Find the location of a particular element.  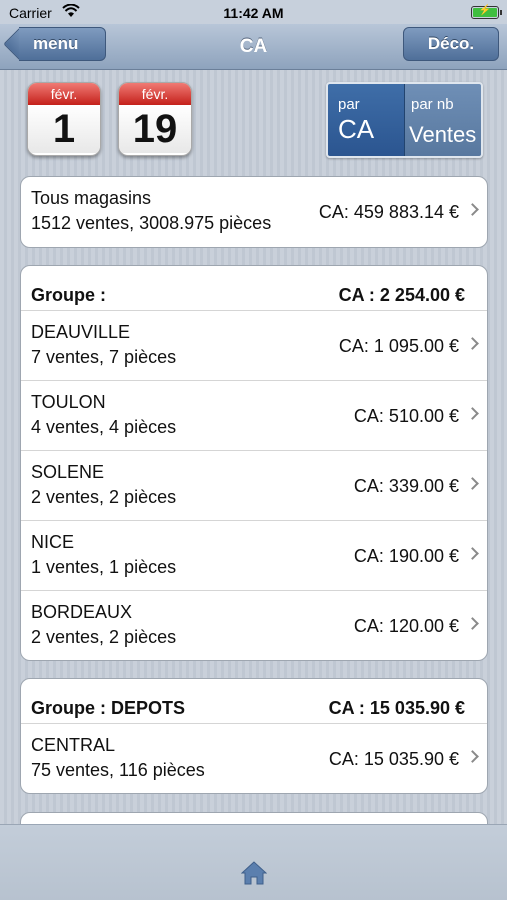

end-date-day: 19 is located at coordinates (155, 129).